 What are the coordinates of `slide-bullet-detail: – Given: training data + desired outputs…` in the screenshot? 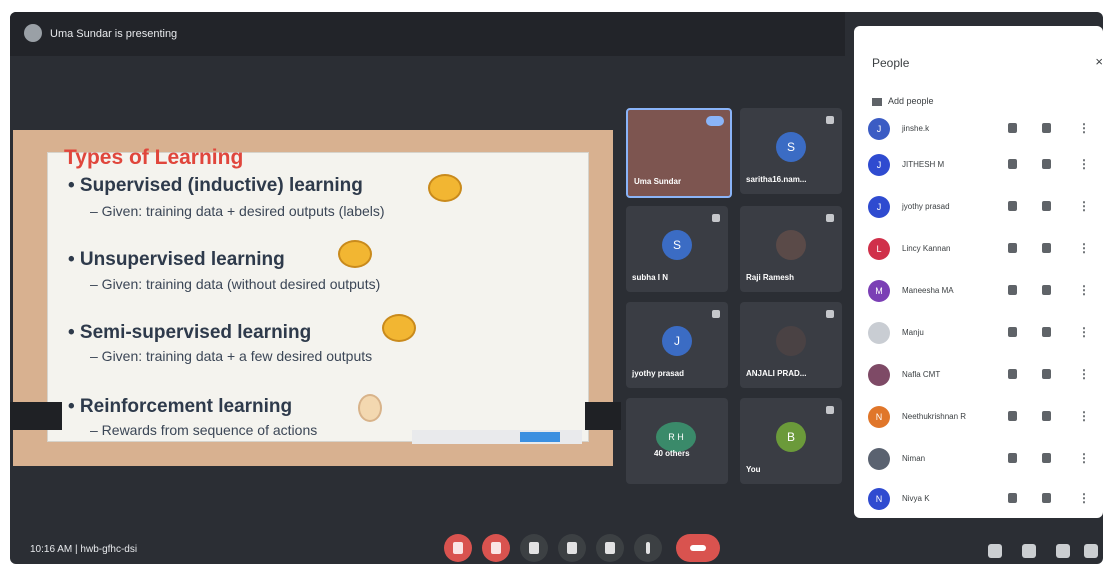 It's located at (237, 211).